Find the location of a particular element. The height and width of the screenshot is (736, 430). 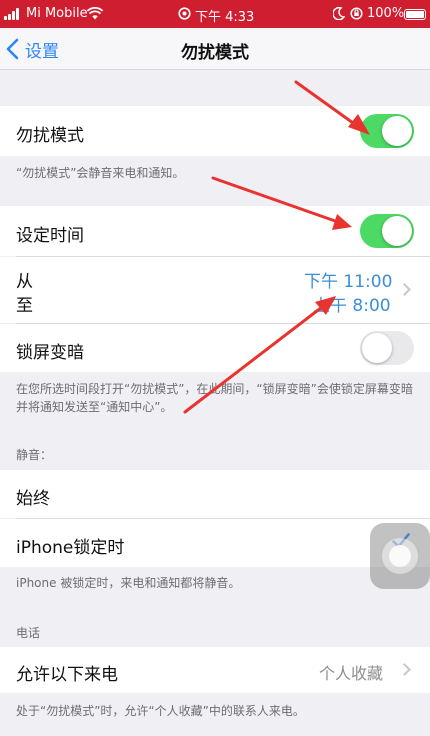

silence-locked-label: iPhone锁定时 is located at coordinates (70, 548).